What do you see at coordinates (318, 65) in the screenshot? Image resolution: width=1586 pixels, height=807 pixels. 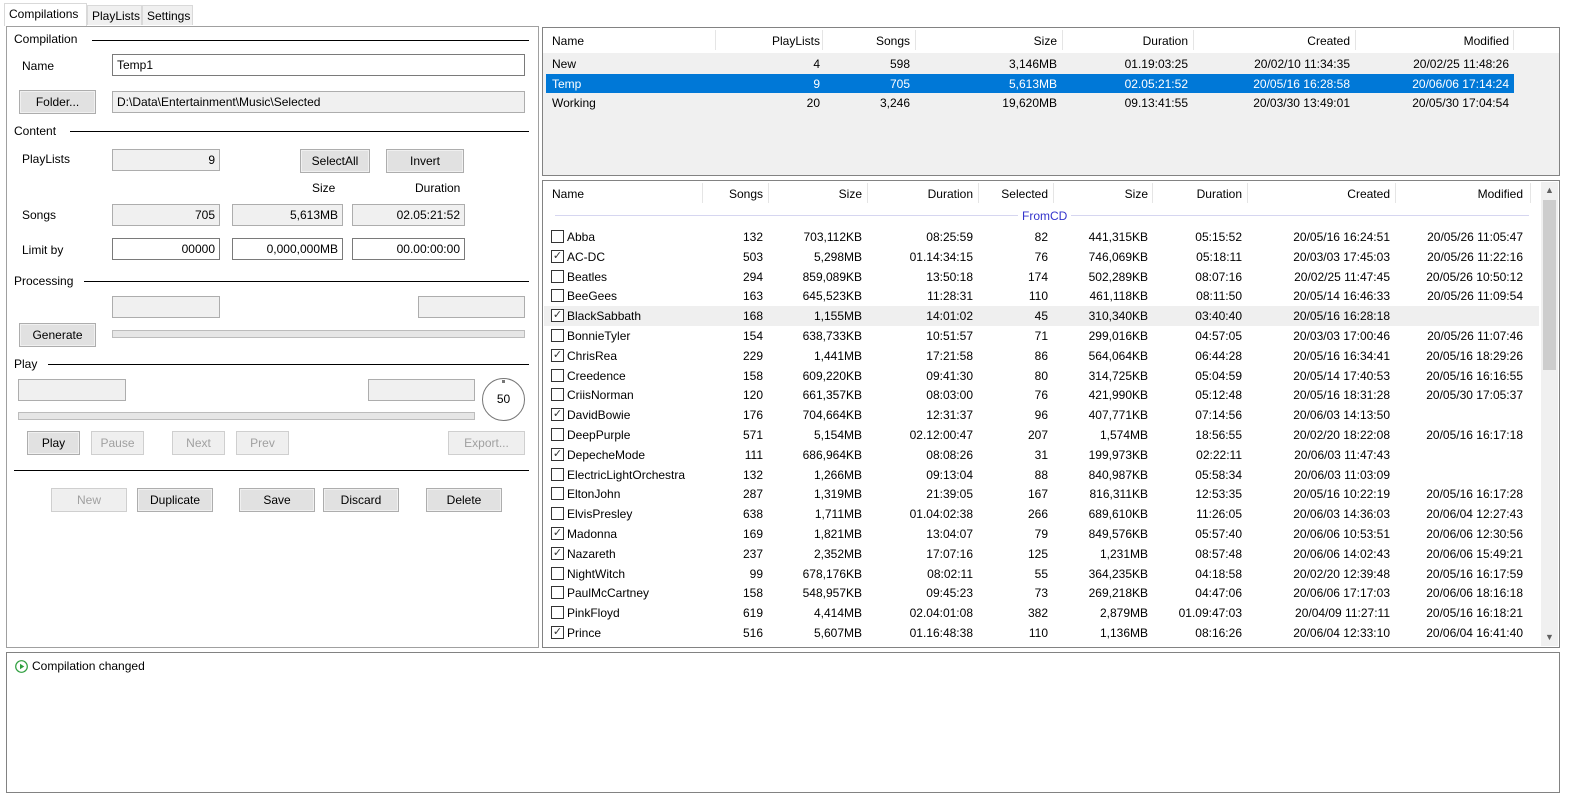 I see `name-input: Temp1` at bounding box center [318, 65].